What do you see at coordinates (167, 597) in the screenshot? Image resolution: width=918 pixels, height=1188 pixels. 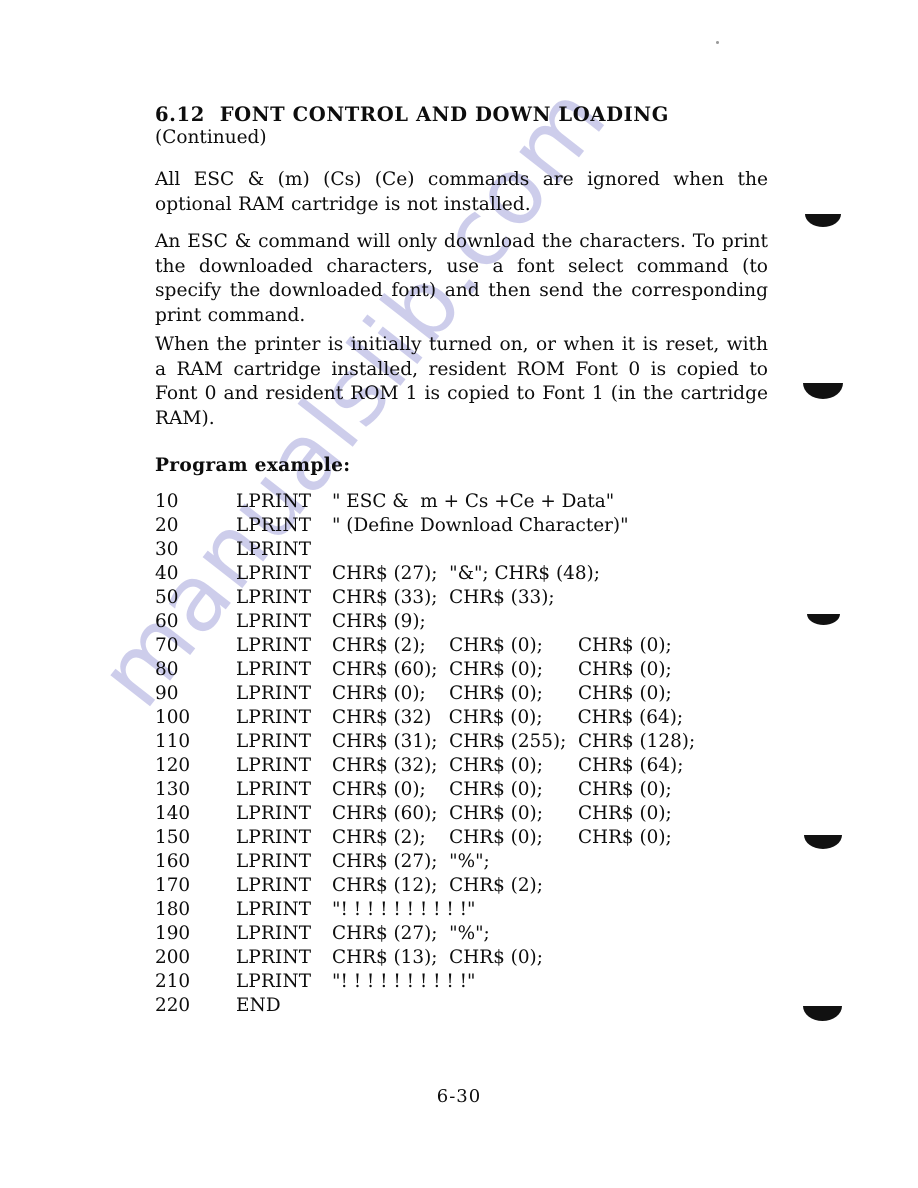 I see `code-line-number: 50` at bounding box center [167, 597].